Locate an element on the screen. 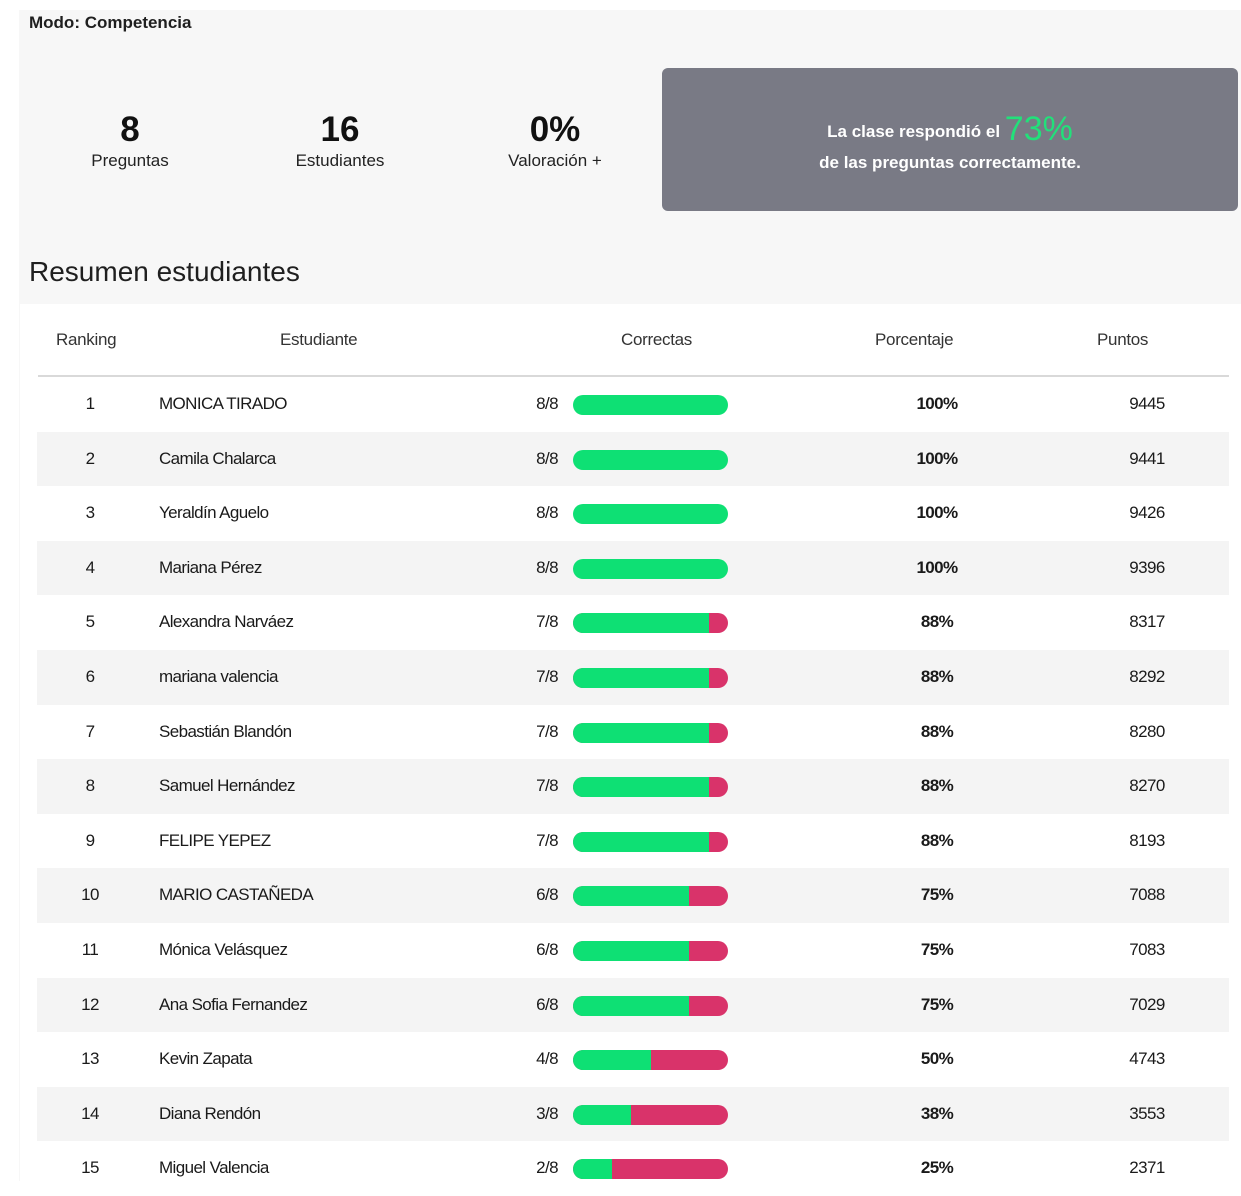 This screenshot has height=1196, width=1241. row-rank: 9 is located at coordinates (90, 840).